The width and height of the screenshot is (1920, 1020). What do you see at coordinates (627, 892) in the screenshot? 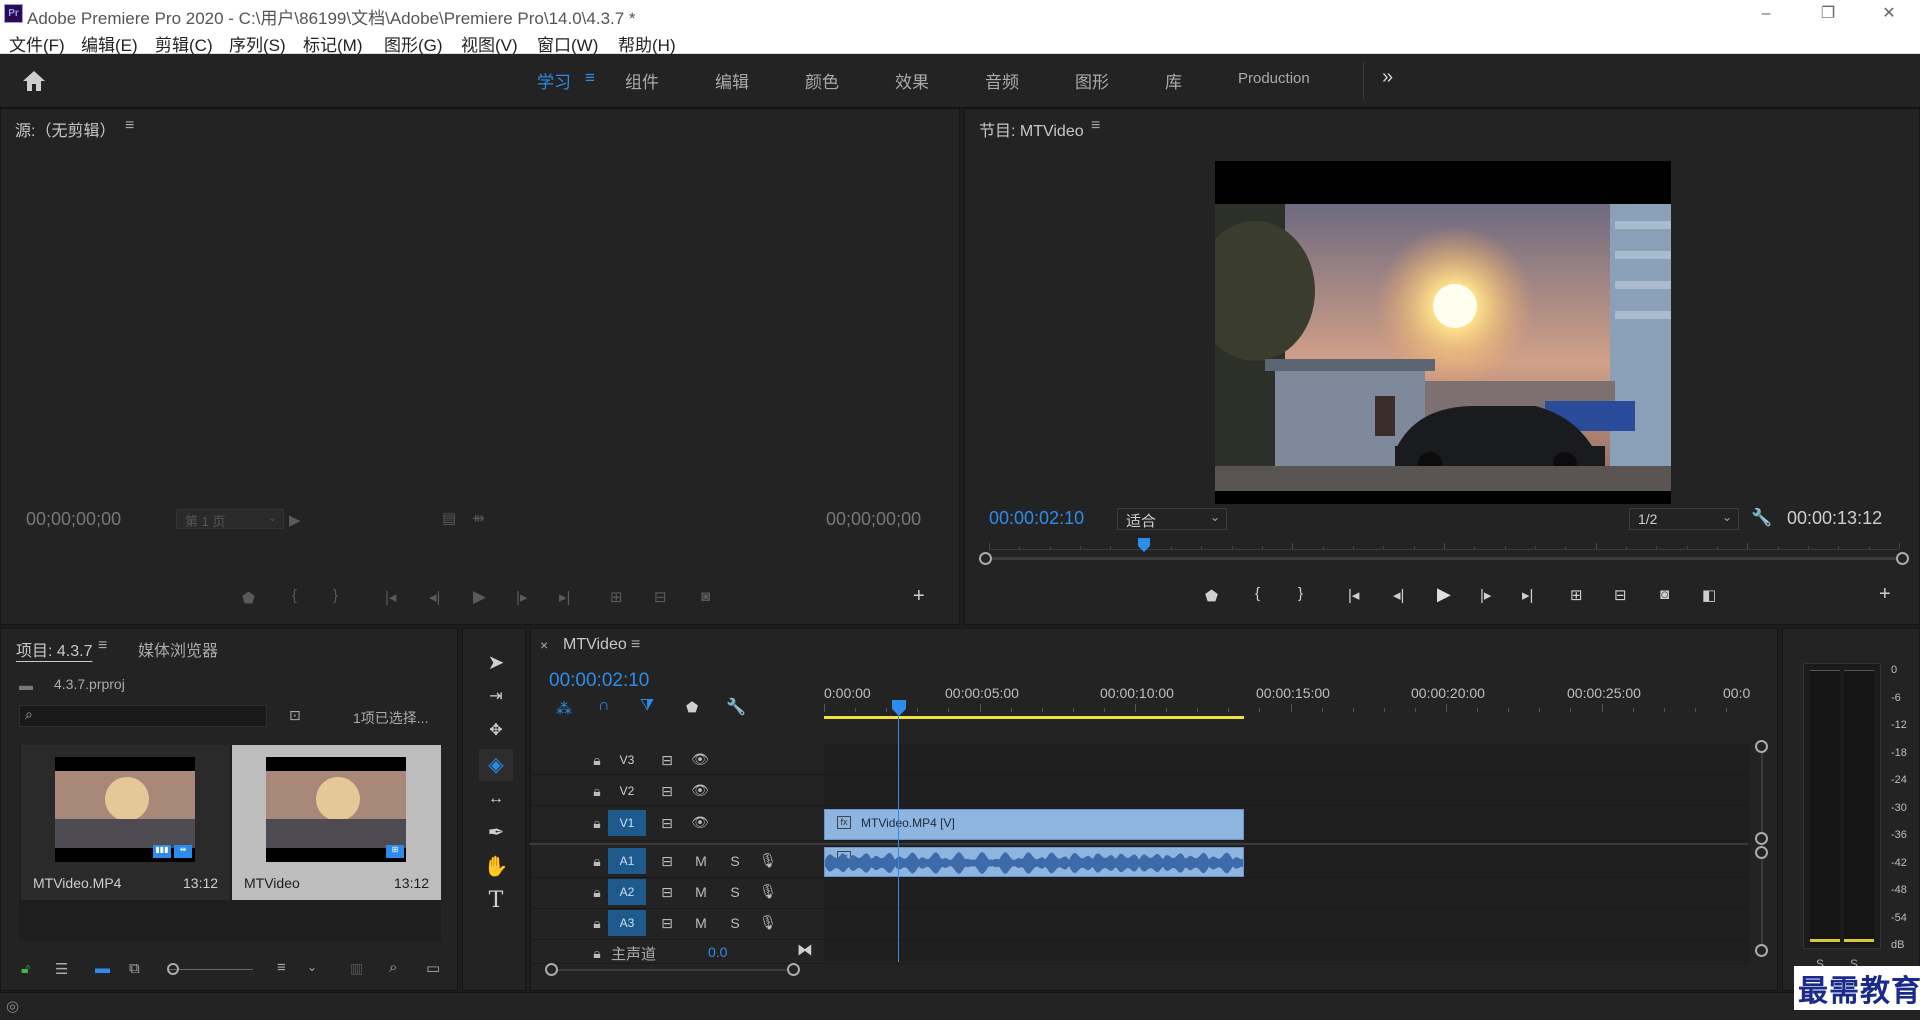
I see `track-target-a2: A2` at bounding box center [627, 892].